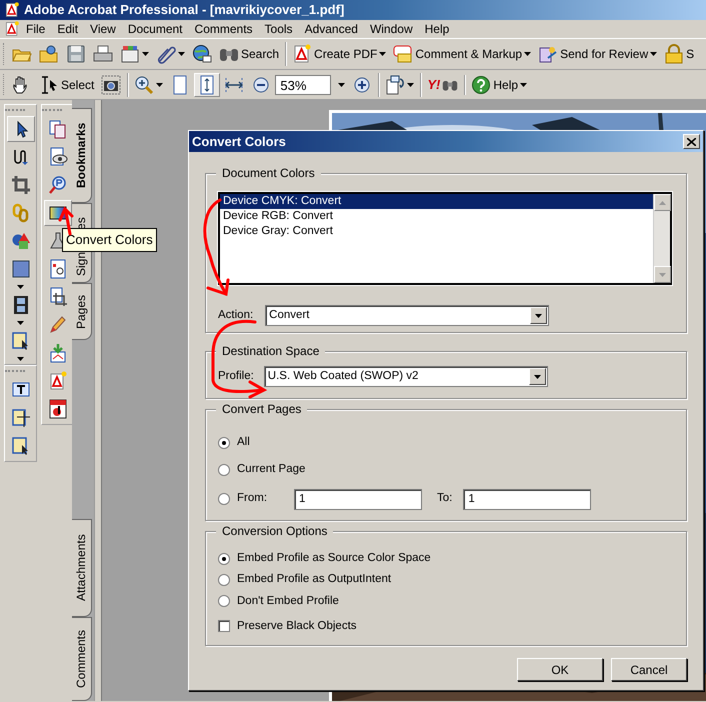  What do you see at coordinates (481, 84) in the screenshot?
I see `help-icon` at bounding box center [481, 84].